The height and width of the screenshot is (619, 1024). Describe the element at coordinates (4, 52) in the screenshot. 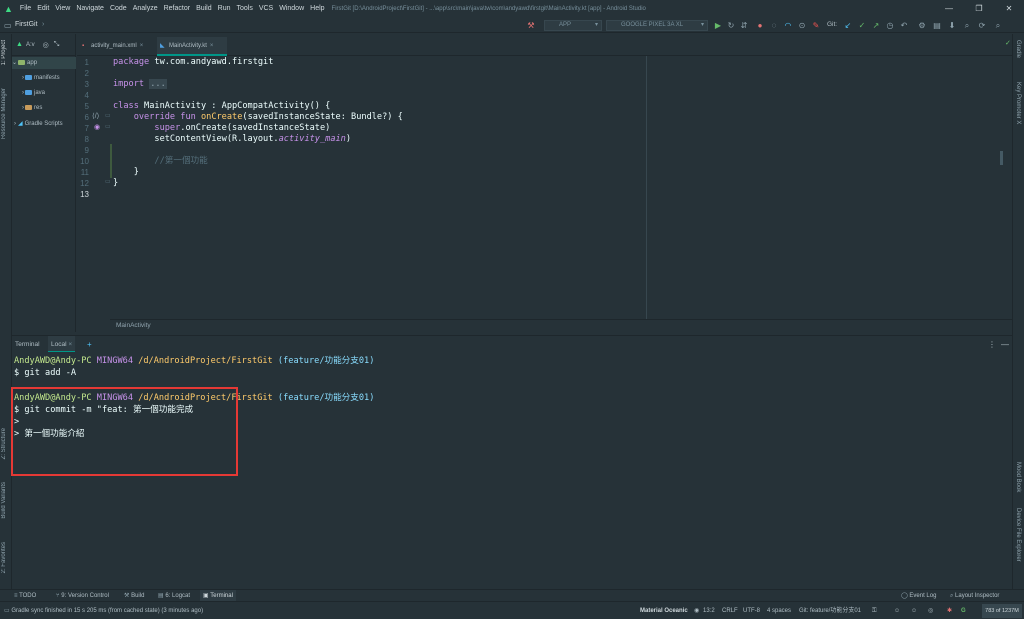

I see `project-tool-tab: 1: Project` at that location.